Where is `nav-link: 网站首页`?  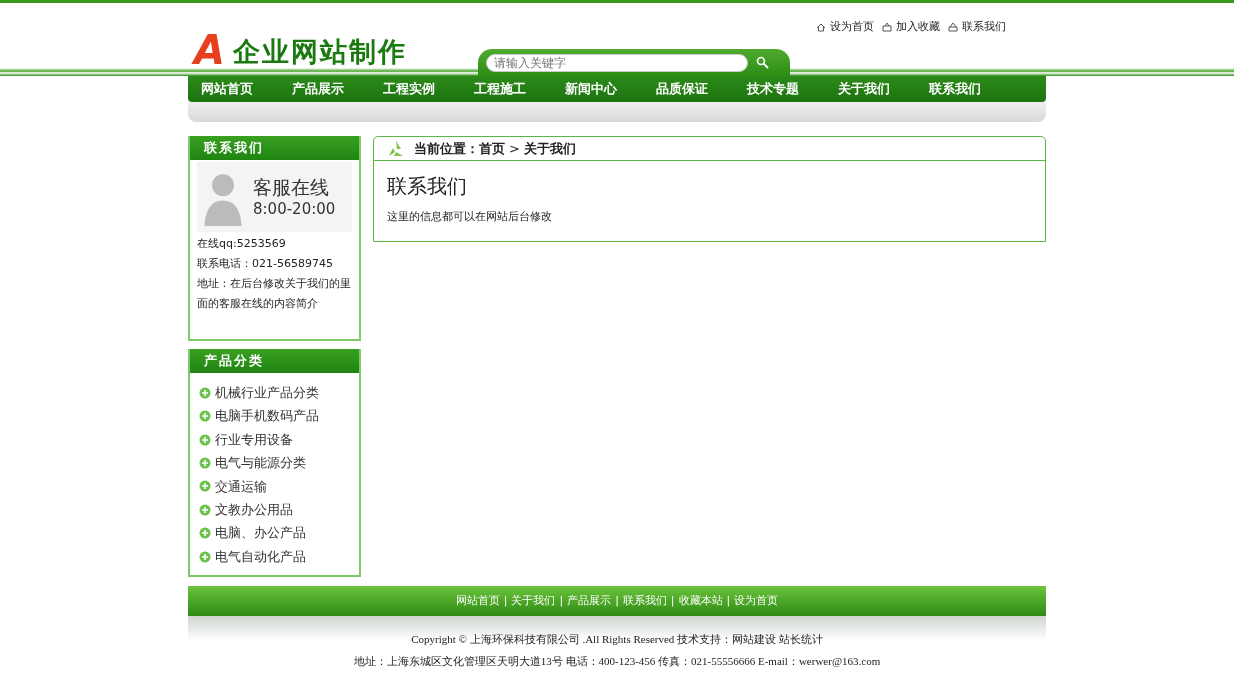
nav-link: 网站首页 is located at coordinates (246, 89).